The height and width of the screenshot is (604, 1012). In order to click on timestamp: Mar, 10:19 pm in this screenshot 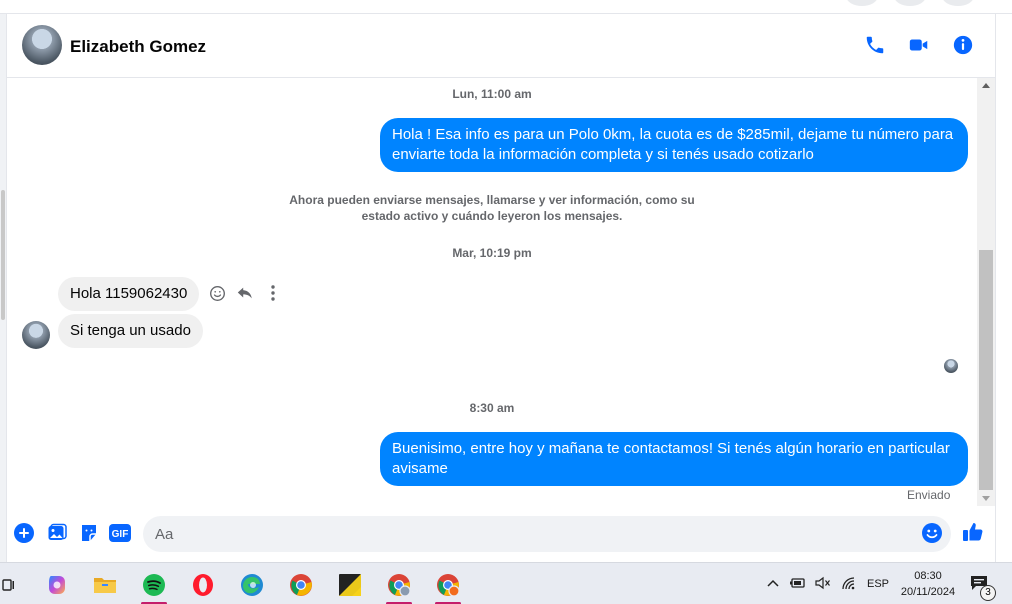, I will do `click(492, 253)`.